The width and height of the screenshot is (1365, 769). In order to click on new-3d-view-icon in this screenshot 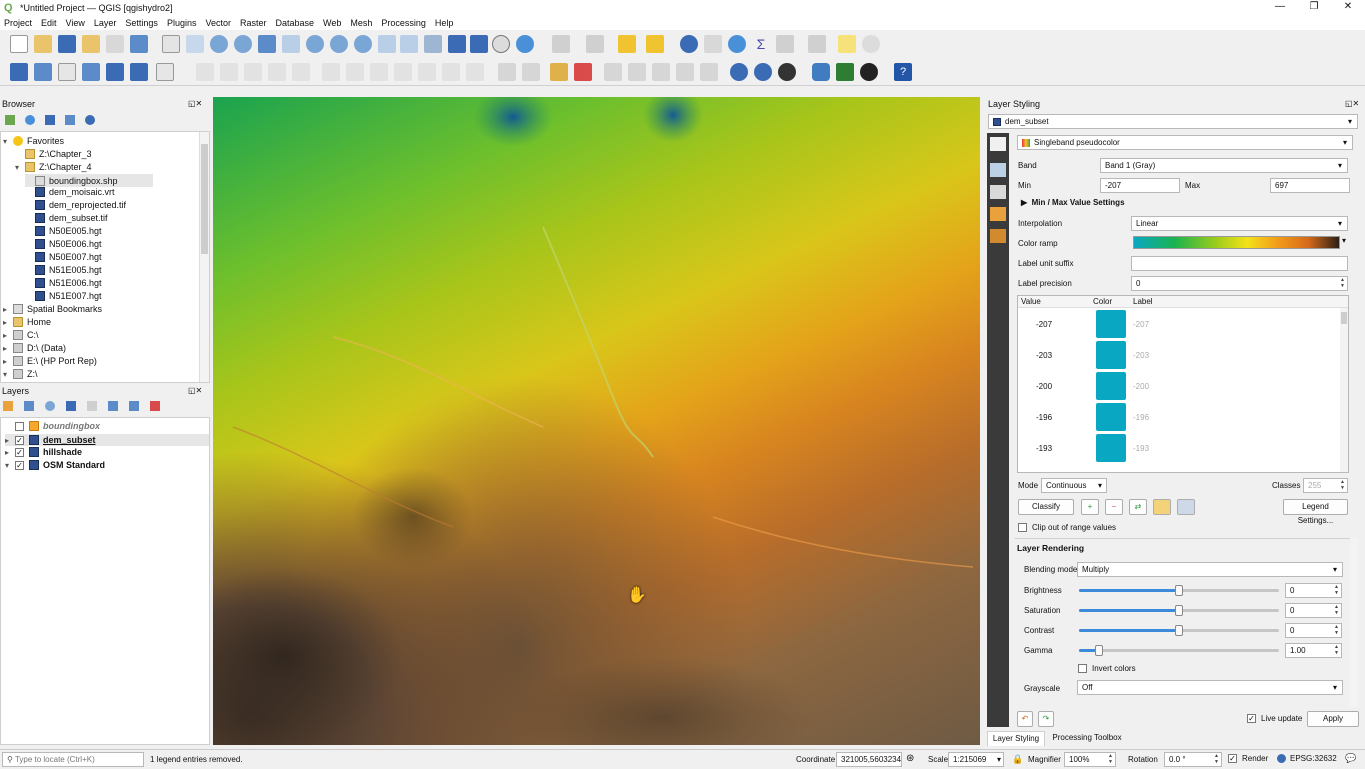, I will do `click(433, 44)`.